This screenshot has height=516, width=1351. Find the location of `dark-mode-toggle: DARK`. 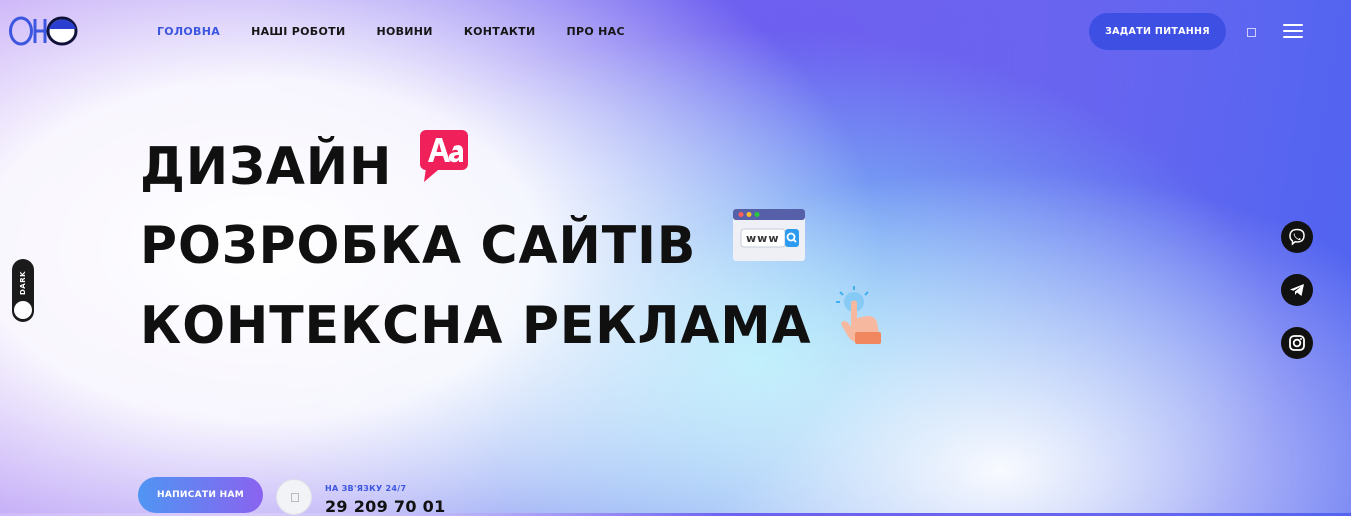

dark-mode-toggle: DARK is located at coordinates (23, 290).